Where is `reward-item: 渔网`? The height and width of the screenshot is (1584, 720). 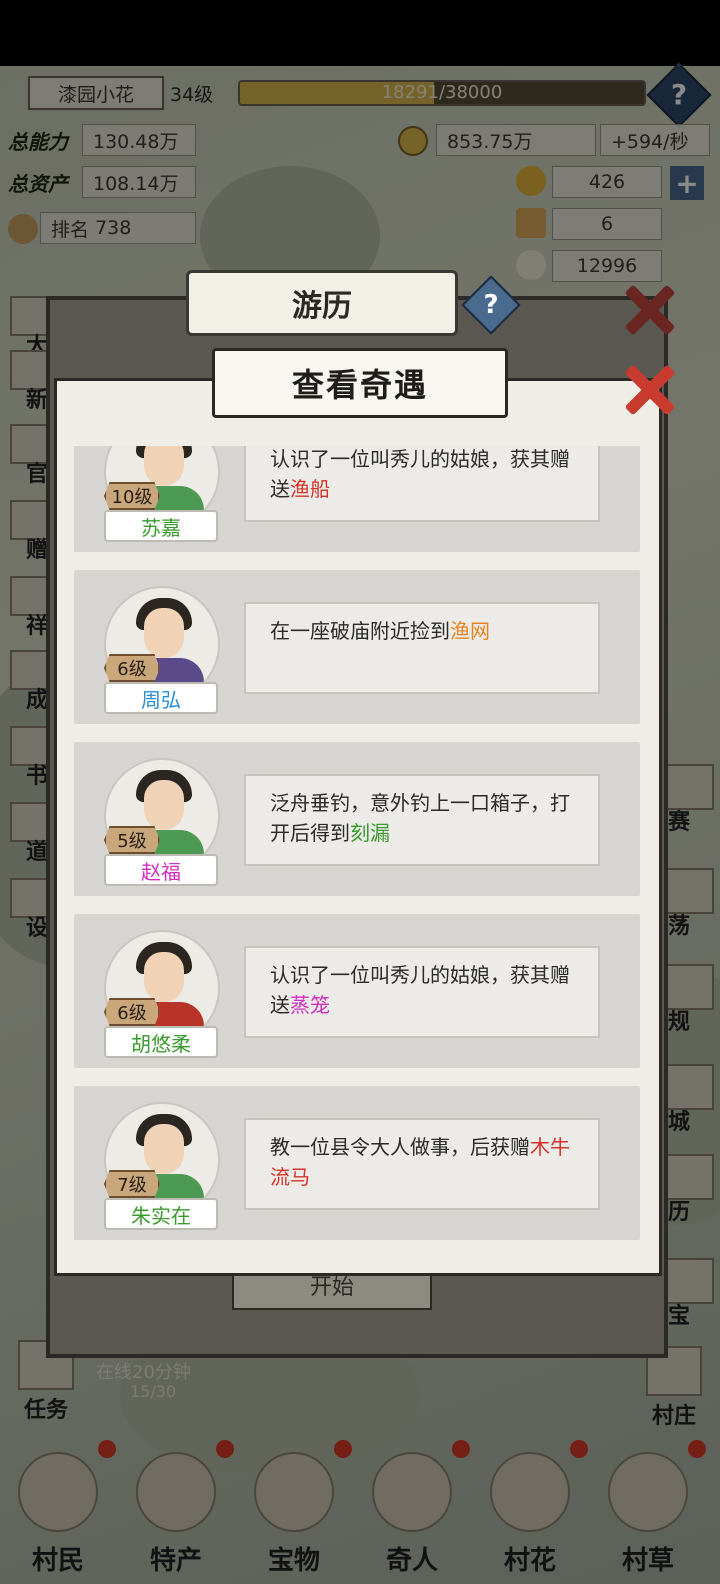 reward-item: 渔网 is located at coordinates (470, 631).